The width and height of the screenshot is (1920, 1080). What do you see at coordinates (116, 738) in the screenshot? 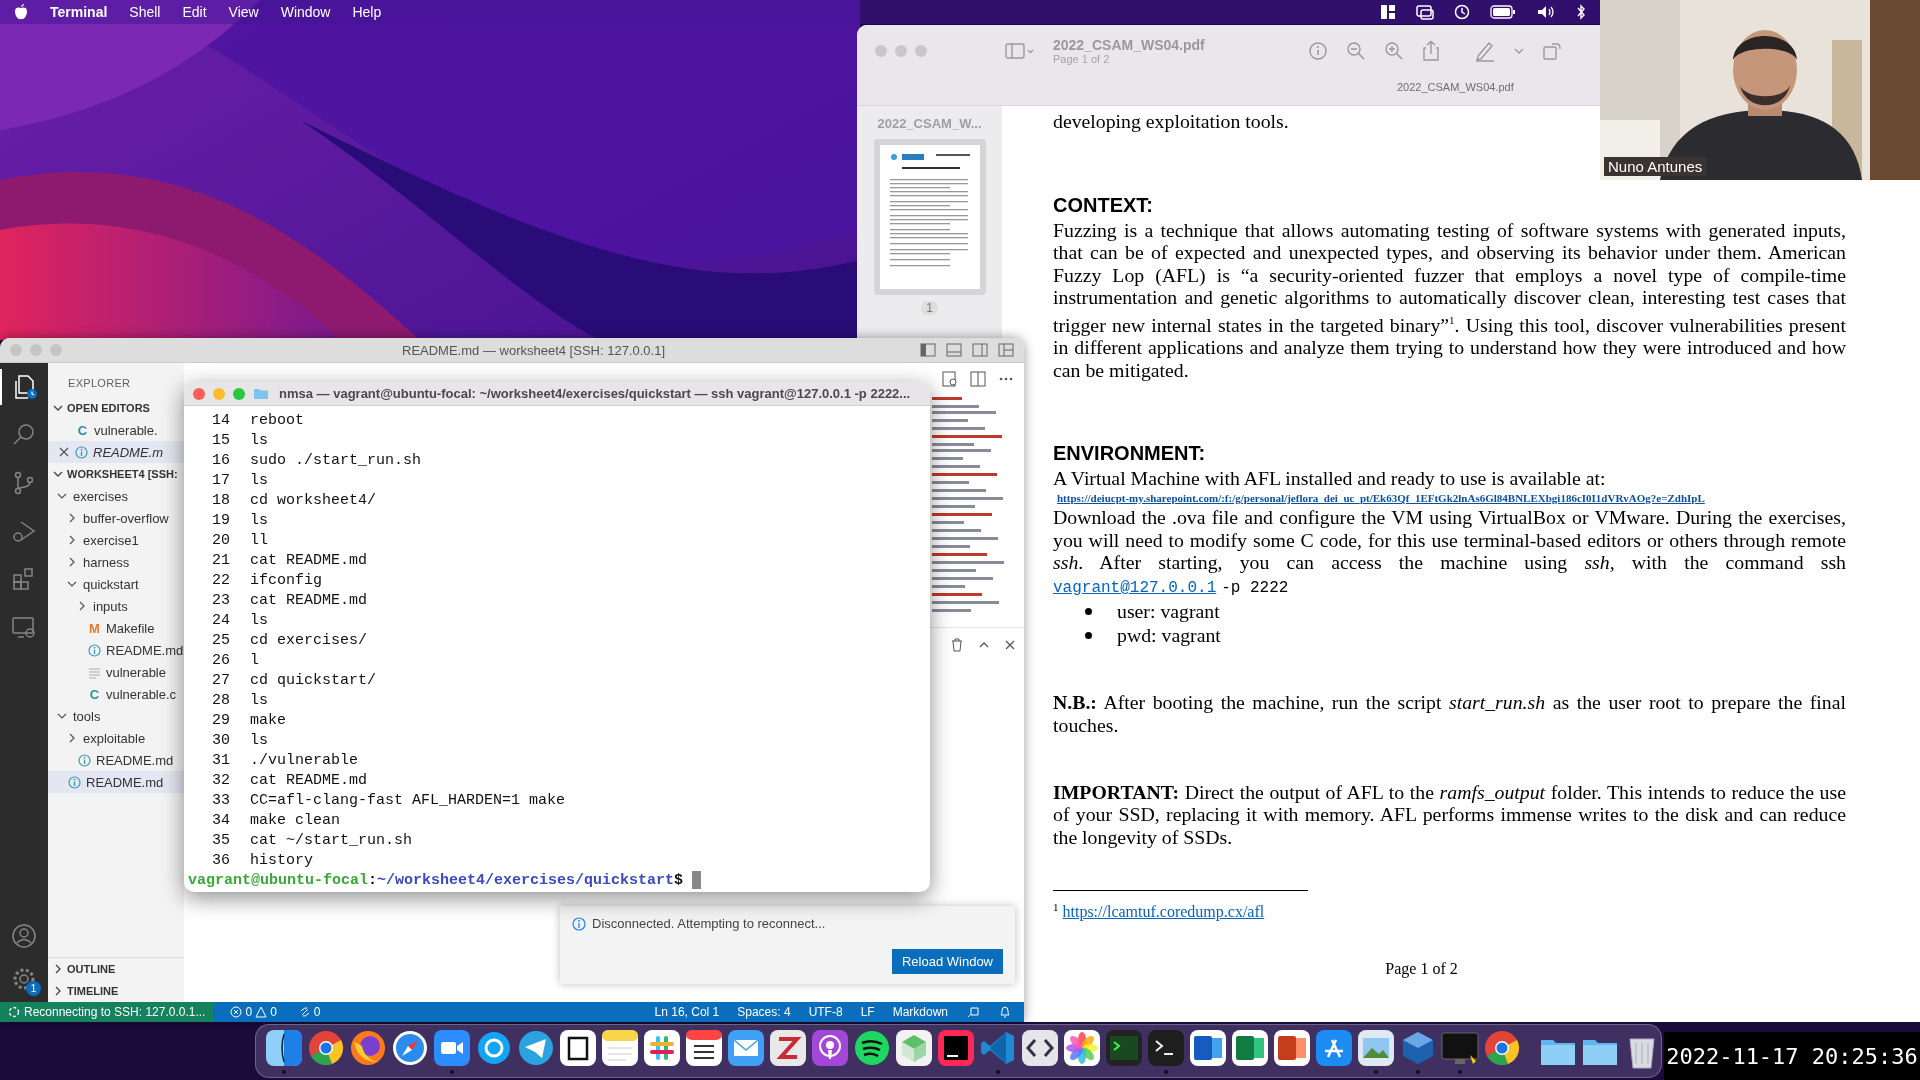
I see `tree-item: exploitable` at bounding box center [116, 738].